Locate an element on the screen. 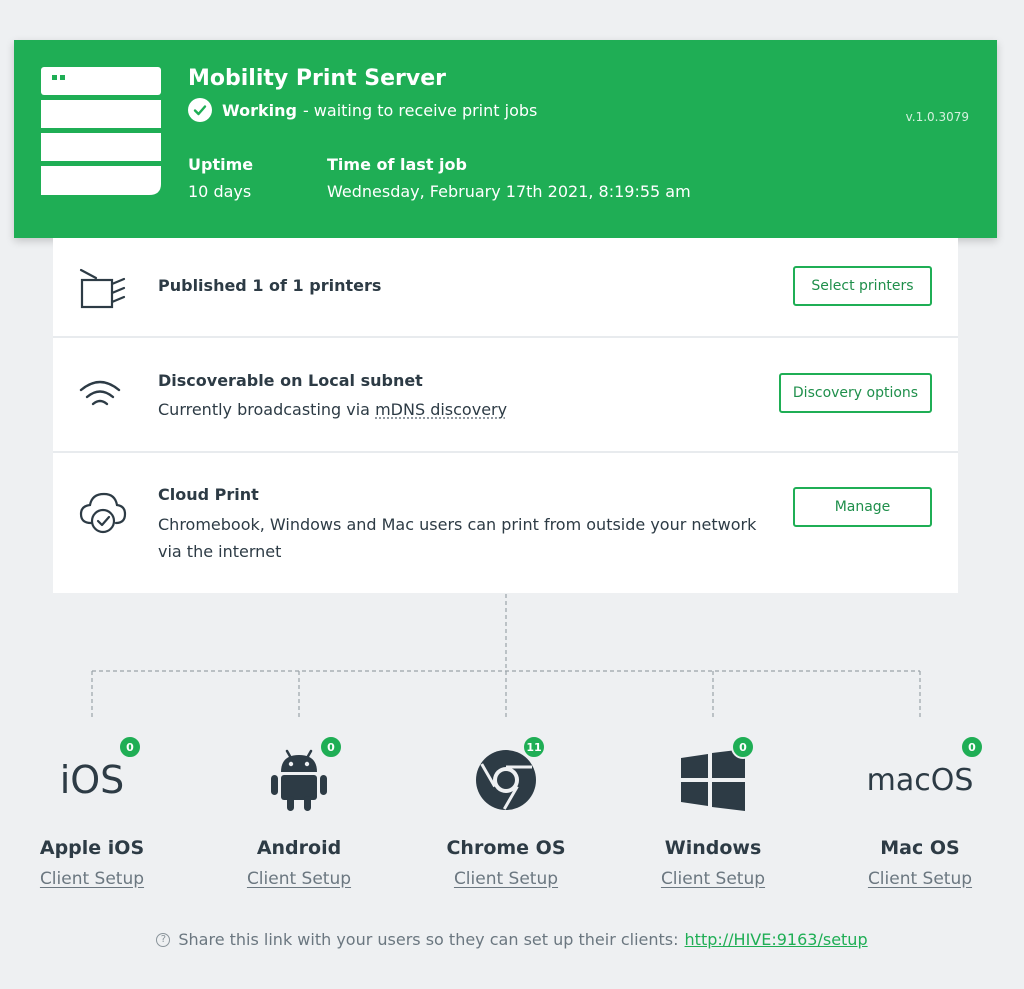 Image resolution: width=1024 pixels, height=989 pixels. chrome-count-badge: 11 is located at coordinates (534, 747).